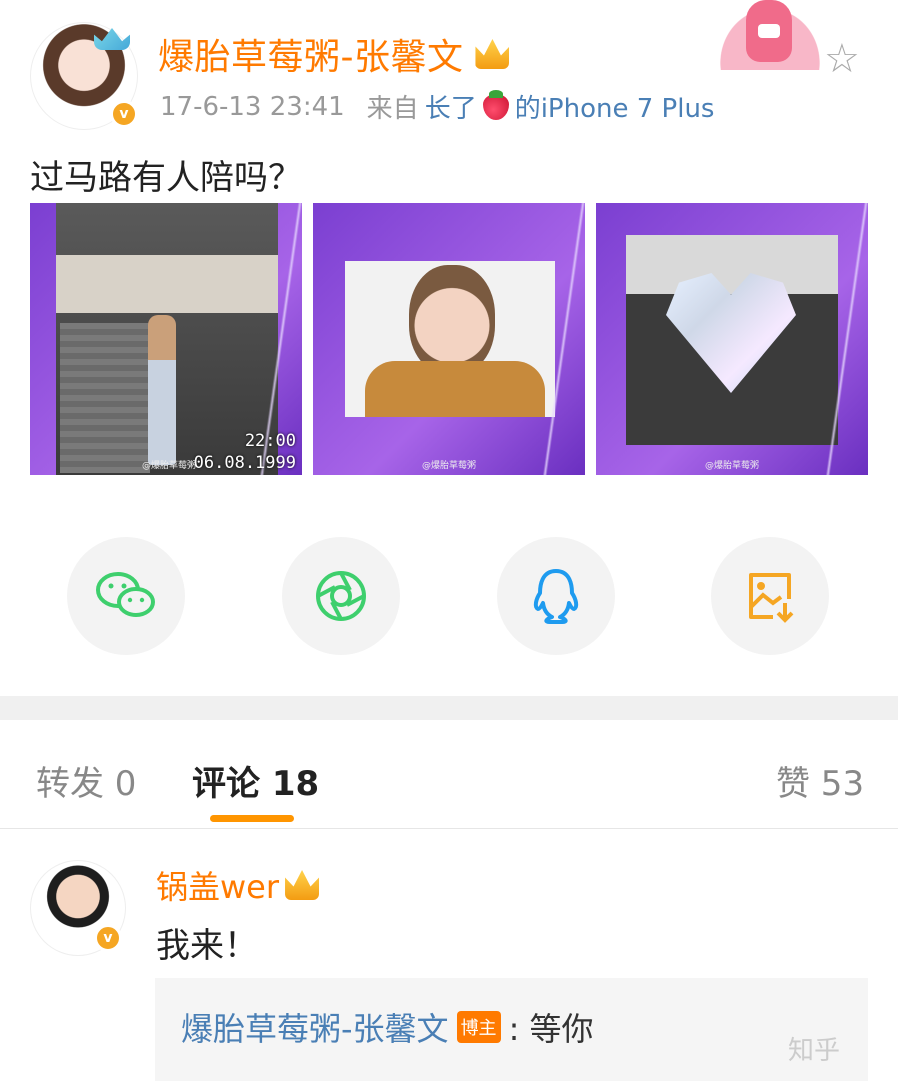 This screenshot has width=898, height=1081. What do you see at coordinates (615, 106) in the screenshot?
I see `source-name-b: 的iPhone 7 Plus` at bounding box center [615, 106].